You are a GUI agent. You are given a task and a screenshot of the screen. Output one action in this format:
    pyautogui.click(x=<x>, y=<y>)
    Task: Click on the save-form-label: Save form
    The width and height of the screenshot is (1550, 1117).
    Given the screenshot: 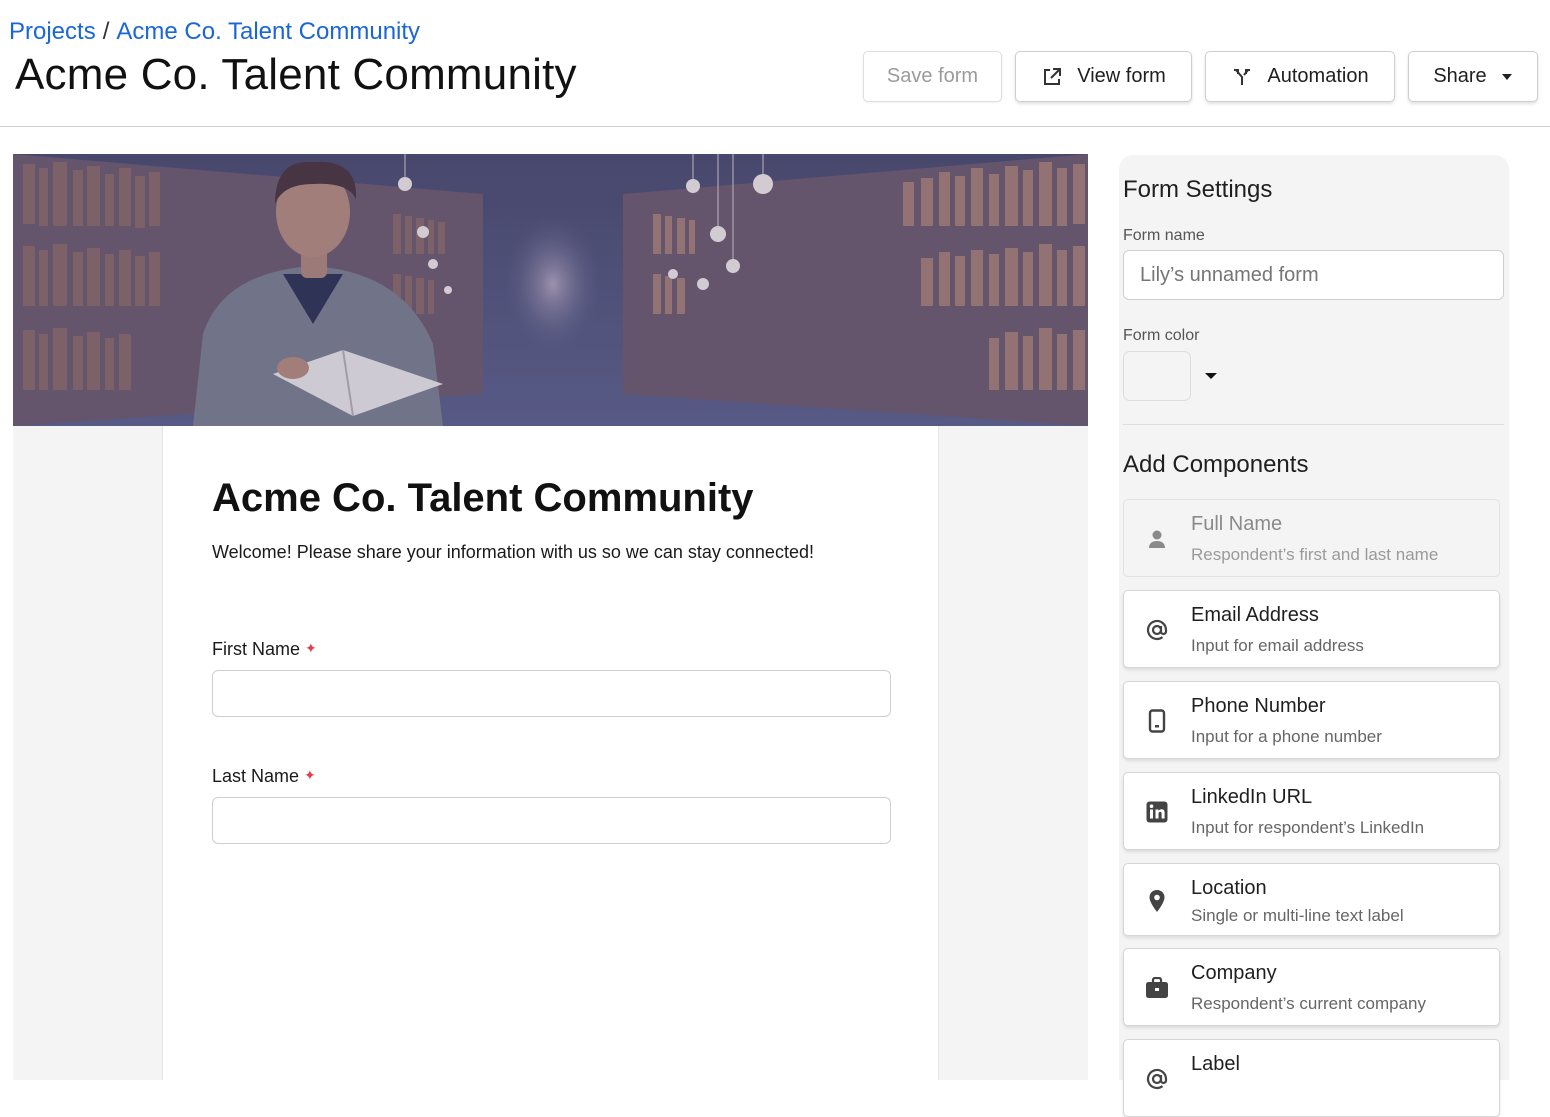 What is the action you would take?
    pyautogui.click(x=932, y=76)
    